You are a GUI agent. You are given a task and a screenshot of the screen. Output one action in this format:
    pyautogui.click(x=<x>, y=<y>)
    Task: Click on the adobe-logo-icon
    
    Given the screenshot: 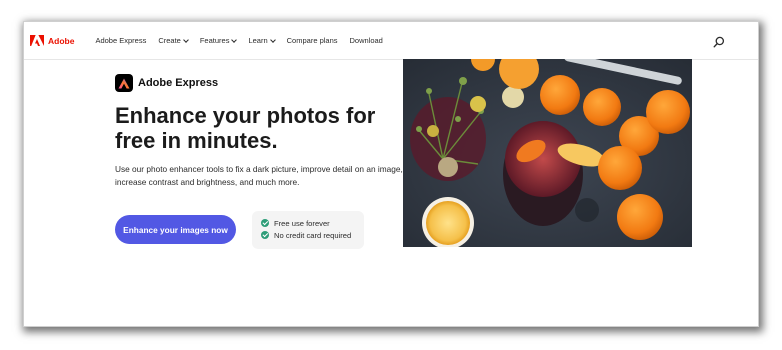 What is the action you would take?
    pyautogui.click(x=37, y=40)
    